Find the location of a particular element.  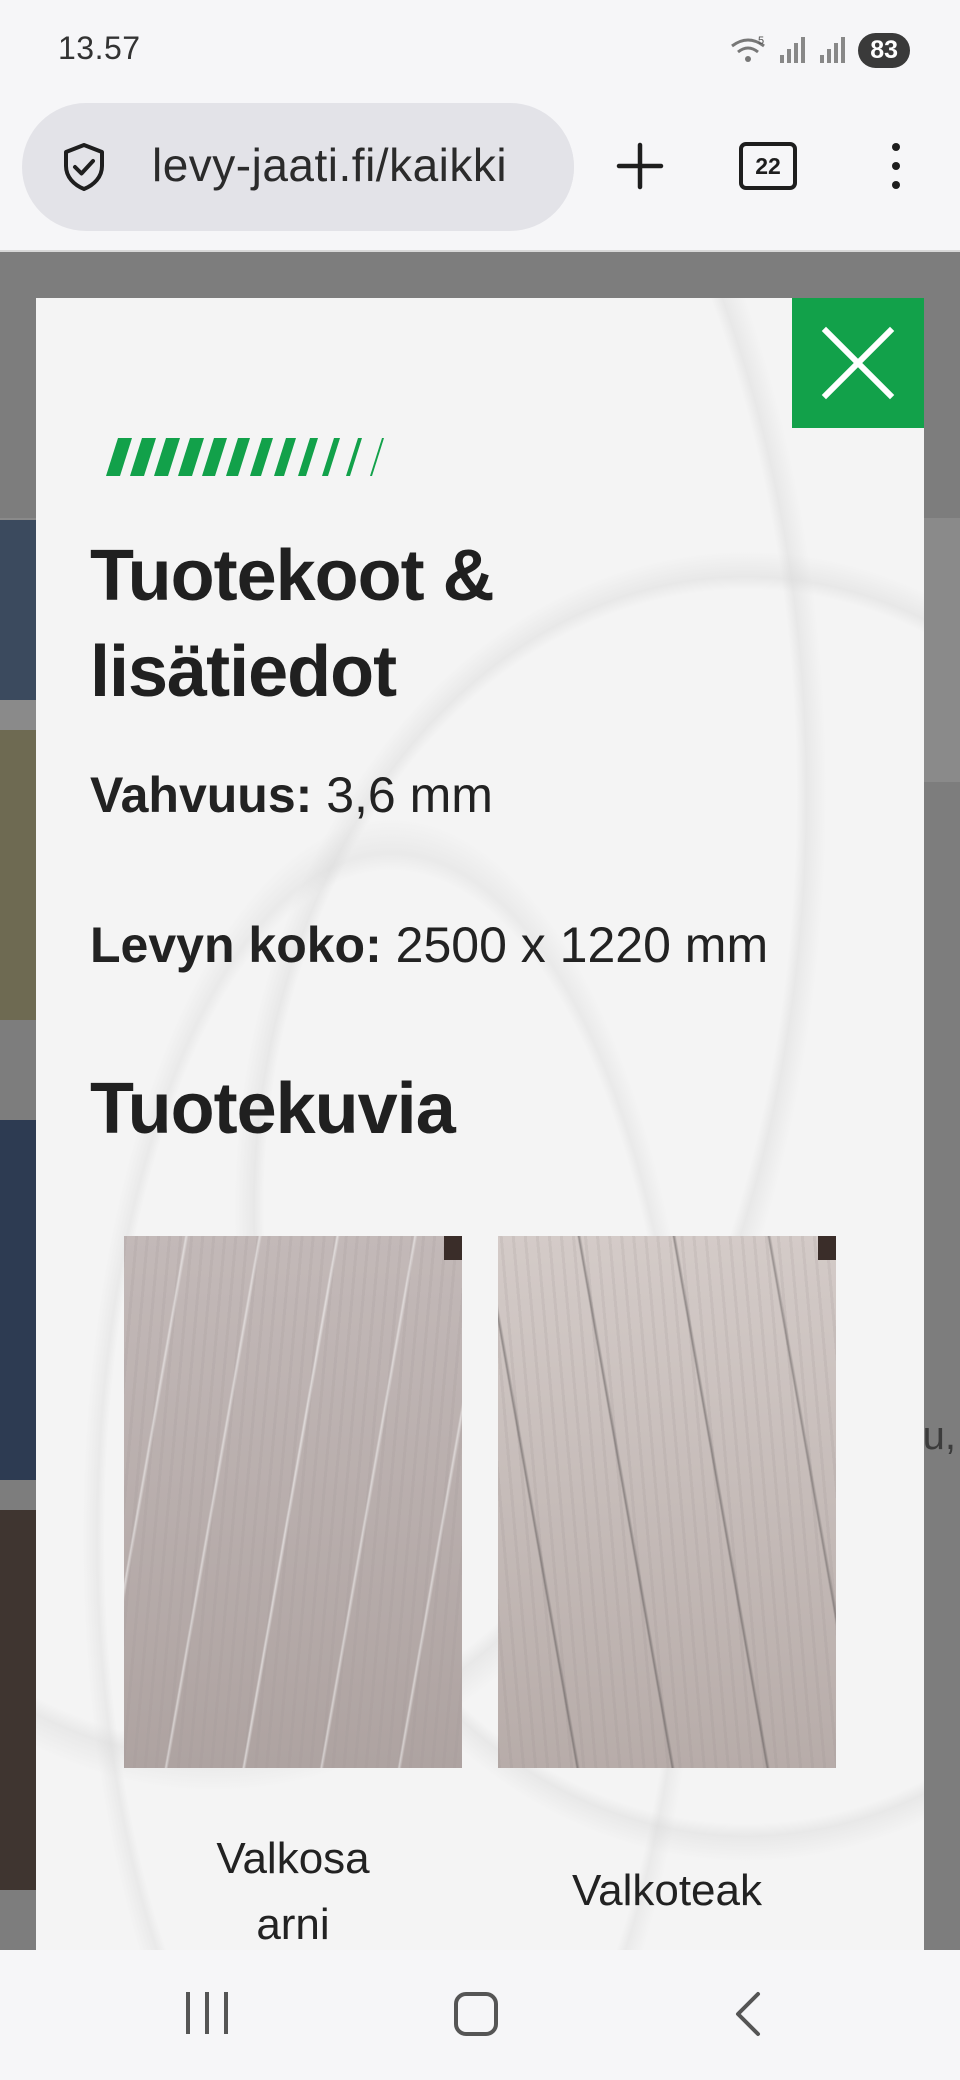

browser-toolbar: levy-jaati.fi/kaikki 22 is located at coordinates (480, 176).